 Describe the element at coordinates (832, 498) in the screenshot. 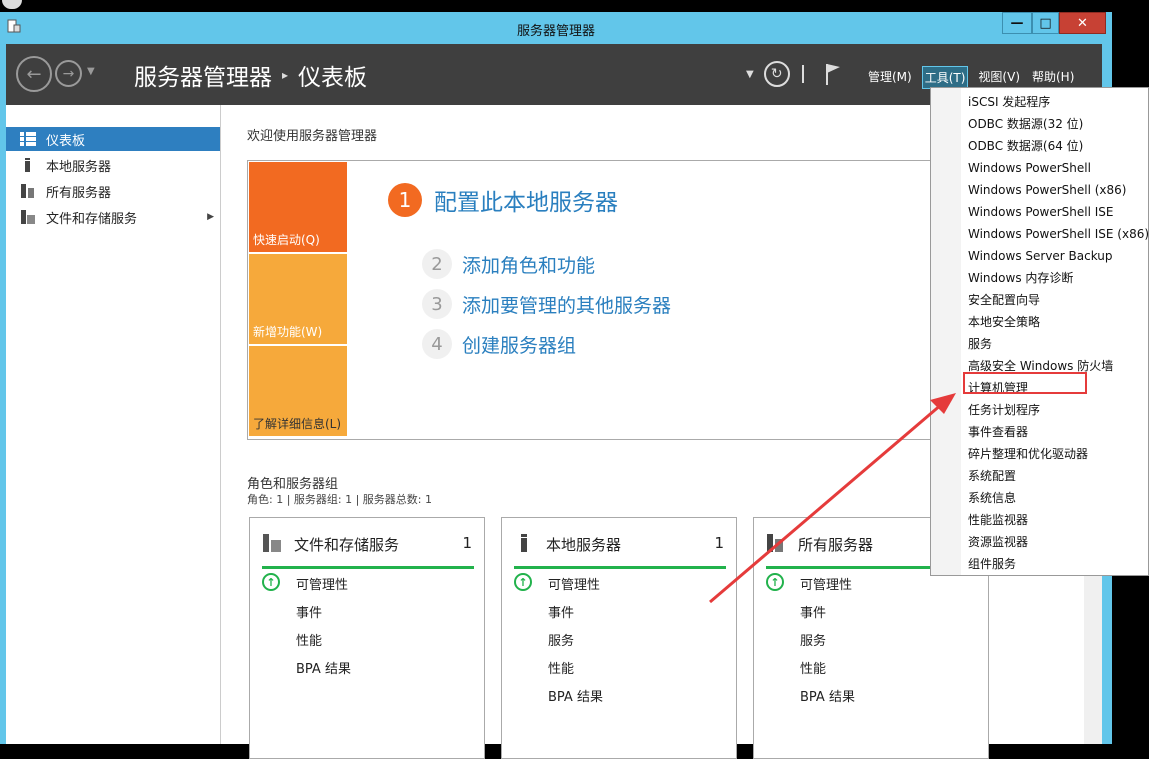

I see `annotation-arrow` at that location.